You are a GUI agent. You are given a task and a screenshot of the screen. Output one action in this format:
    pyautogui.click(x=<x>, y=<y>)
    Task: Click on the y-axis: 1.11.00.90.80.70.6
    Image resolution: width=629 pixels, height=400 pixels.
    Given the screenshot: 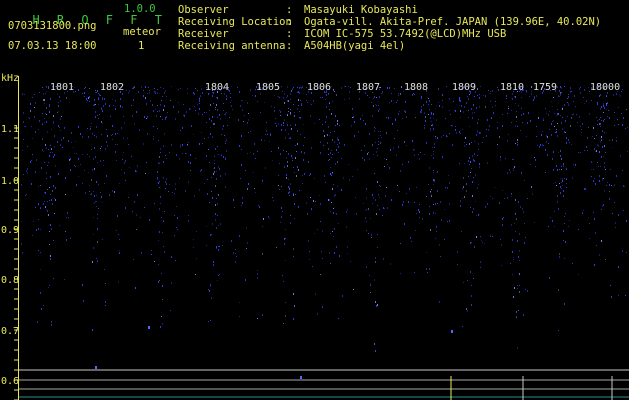 What is the action you would take?
    pyautogui.click(x=10, y=238)
    